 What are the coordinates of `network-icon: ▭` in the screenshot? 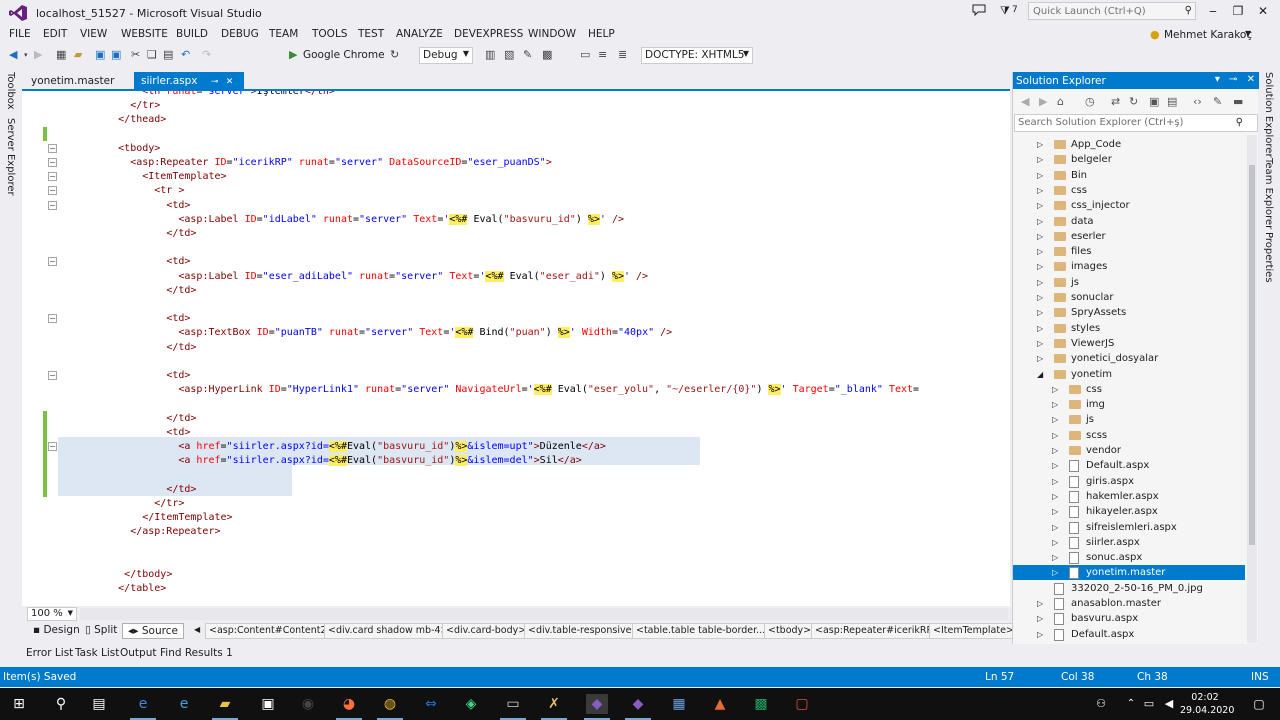 It's located at (1149, 704).